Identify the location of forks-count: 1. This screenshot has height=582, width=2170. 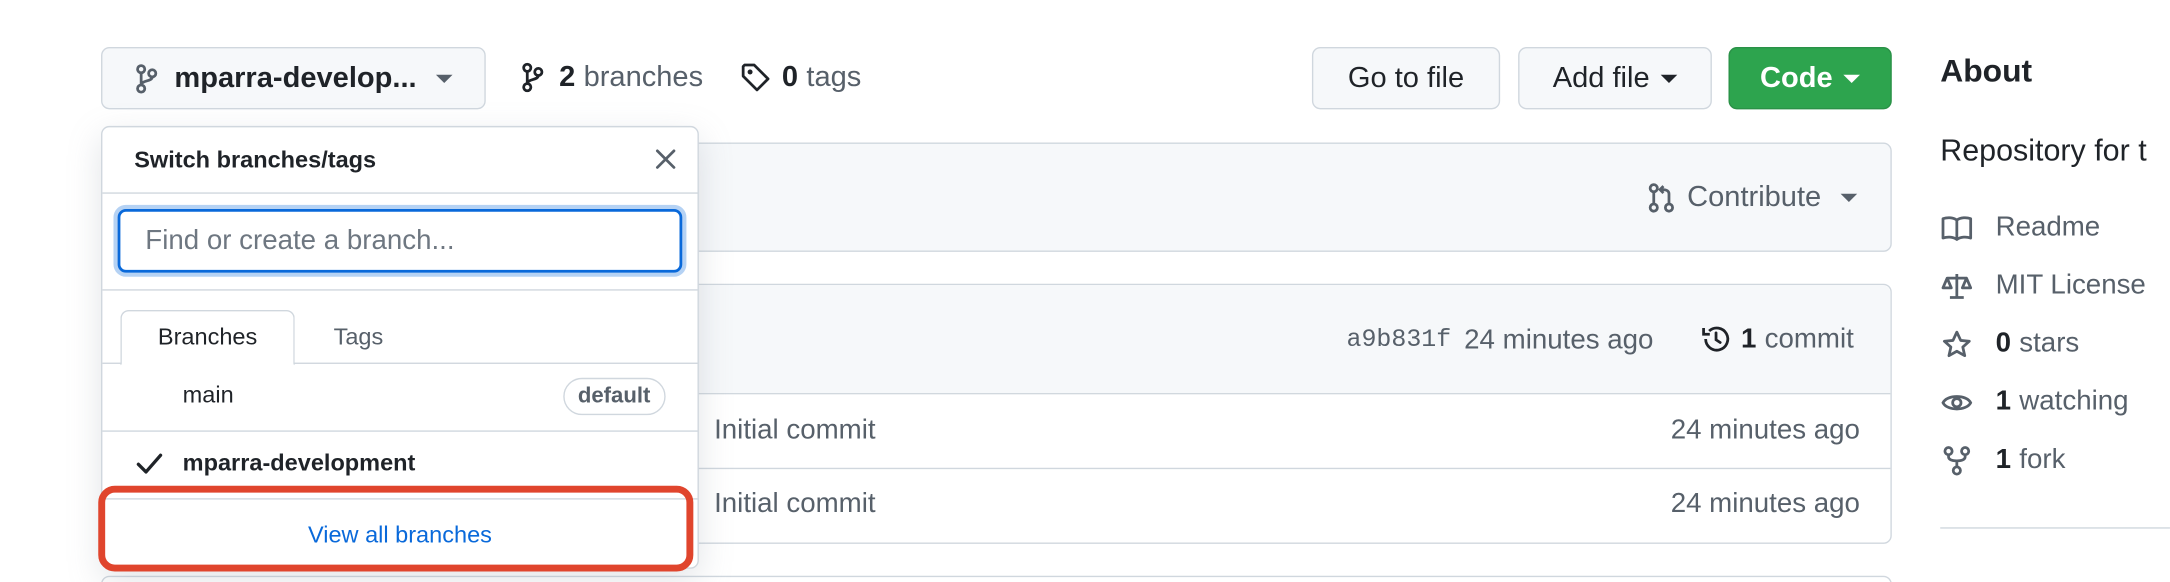
(2003, 459).